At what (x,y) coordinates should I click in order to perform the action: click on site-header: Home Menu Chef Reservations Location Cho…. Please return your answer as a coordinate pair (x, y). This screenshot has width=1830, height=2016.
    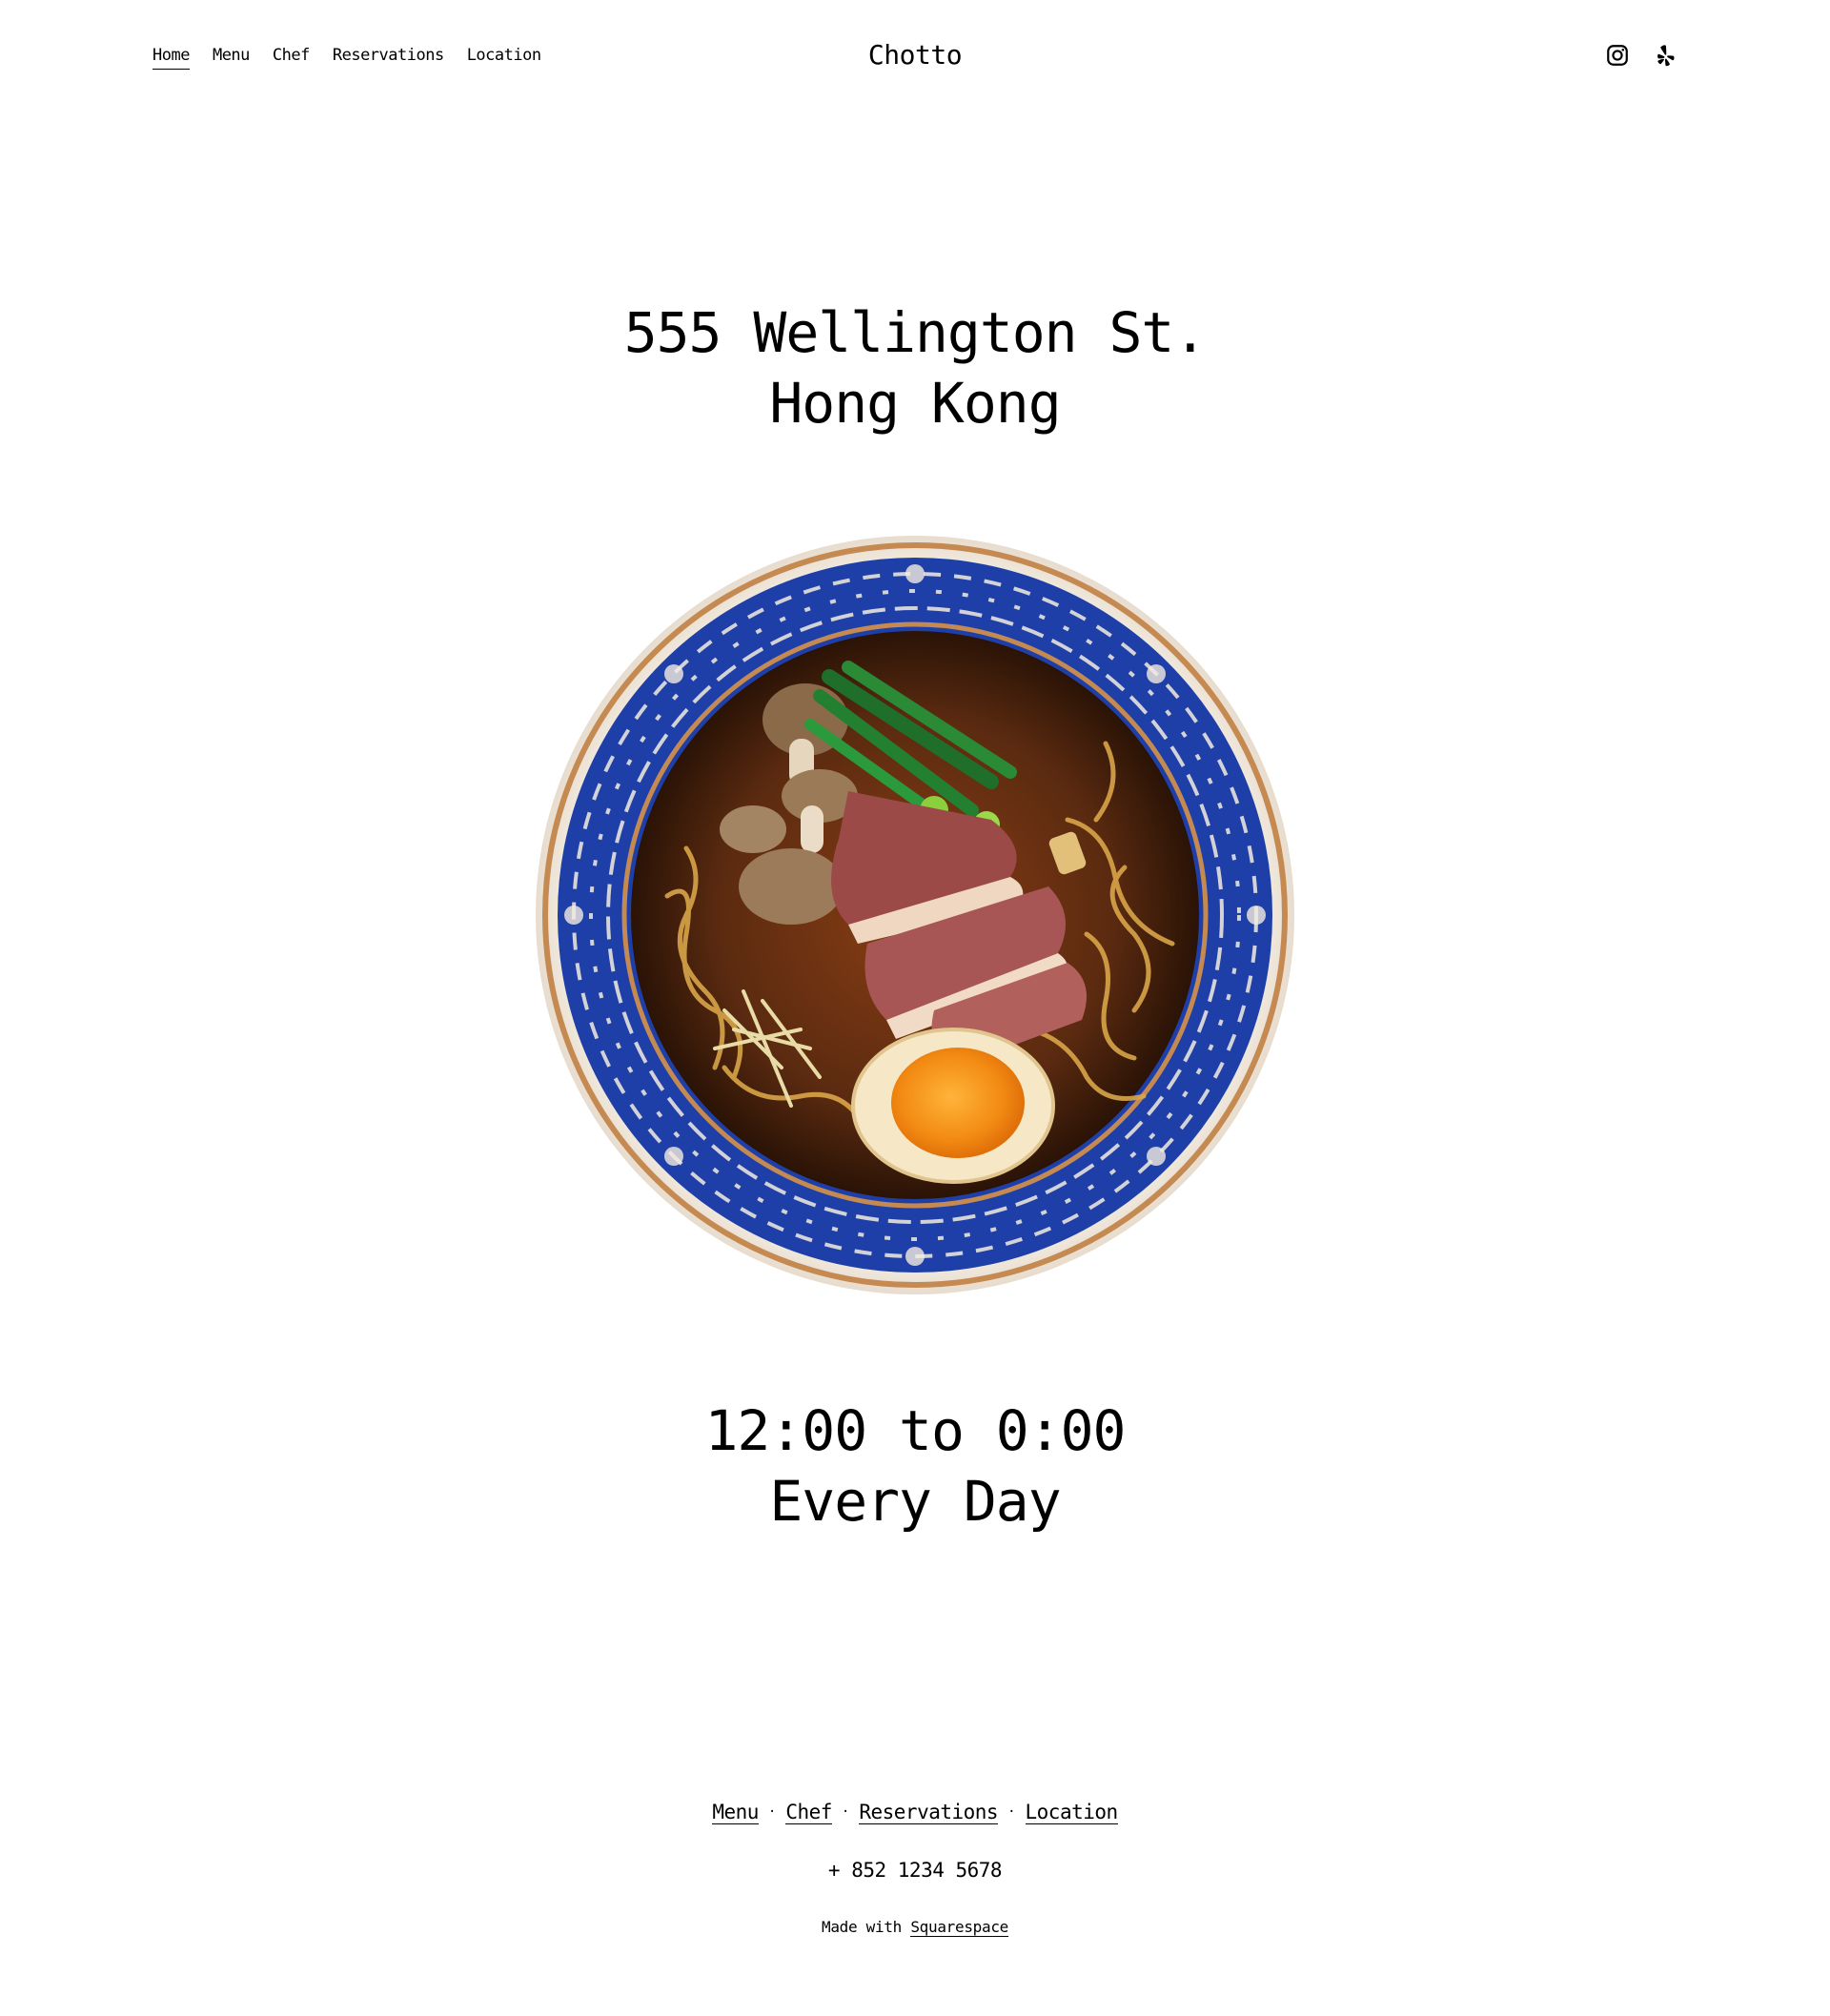
    Looking at the image, I should click on (915, 57).